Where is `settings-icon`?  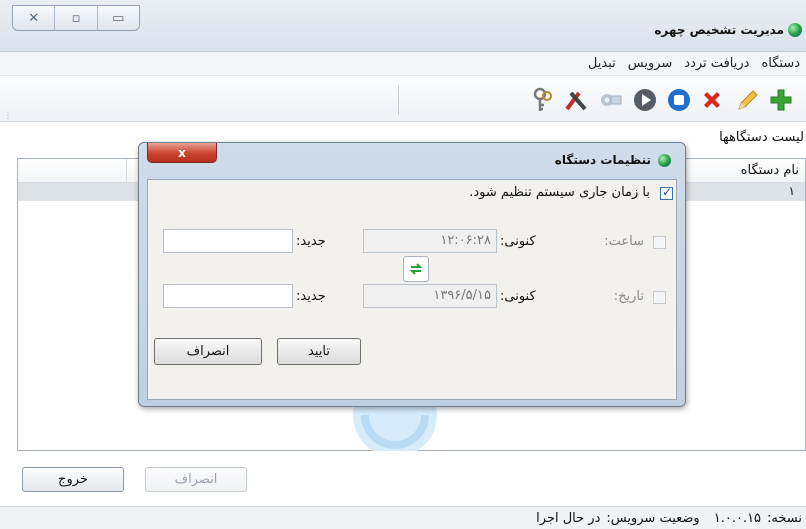
settings-icon is located at coordinates (610, 100).